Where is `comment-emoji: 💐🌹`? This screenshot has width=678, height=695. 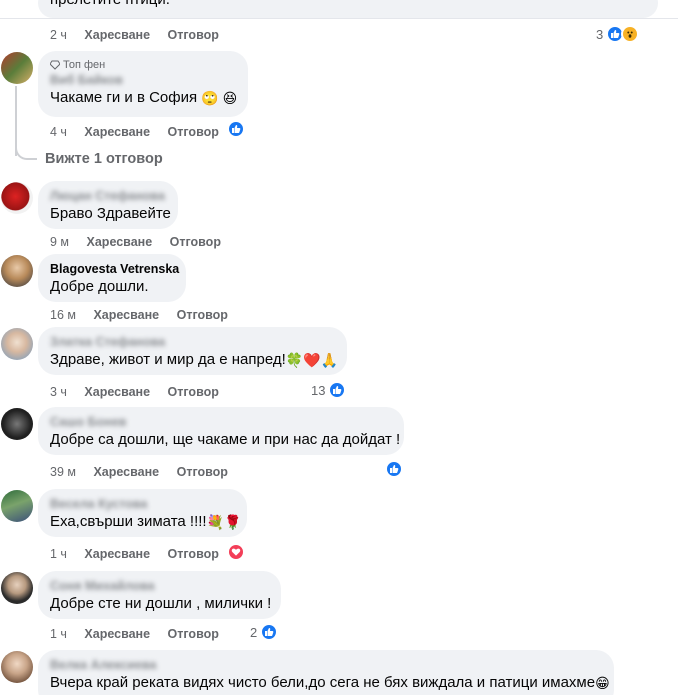
comment-emoji: 💐🌹 is located at coordinates (224, 522).